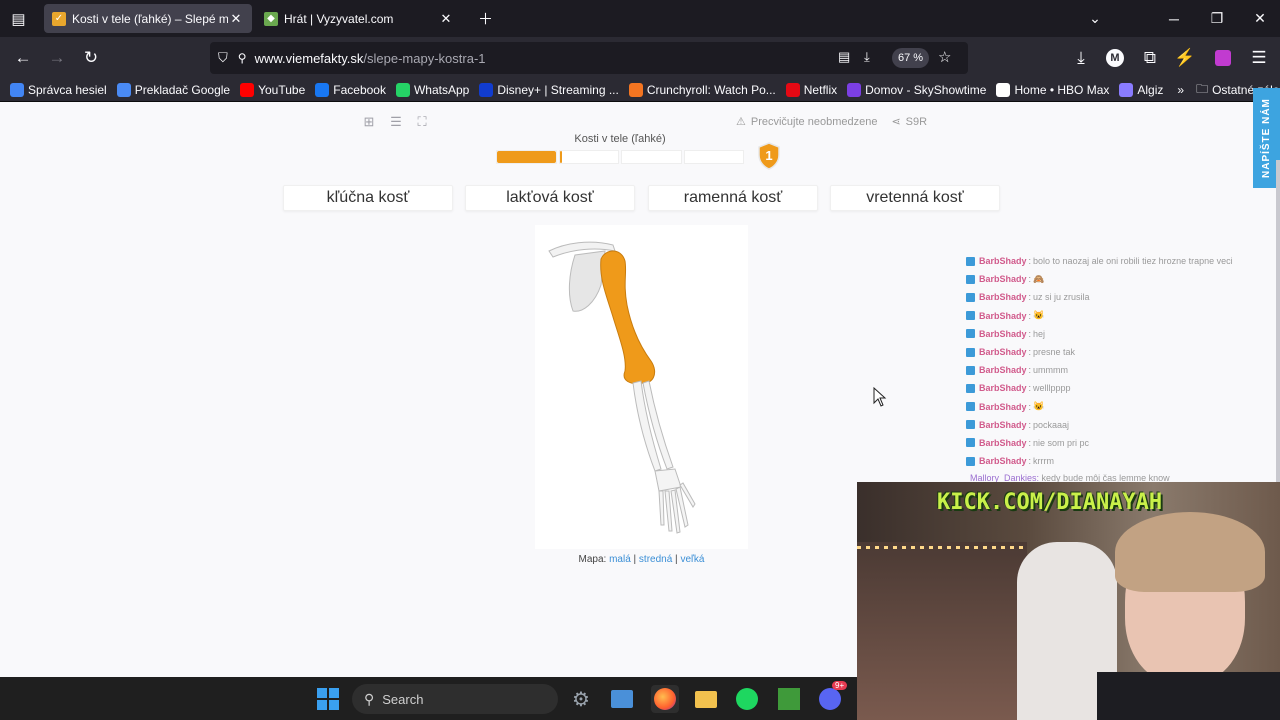 Image resolution: width=1280 pixels, height=720 pixels. Describe the element at coordinates (831, 122) in the screenshot. I see `practice-link: ⚠ Precvičujte neobmedzene ⋖ S9R` at that location.